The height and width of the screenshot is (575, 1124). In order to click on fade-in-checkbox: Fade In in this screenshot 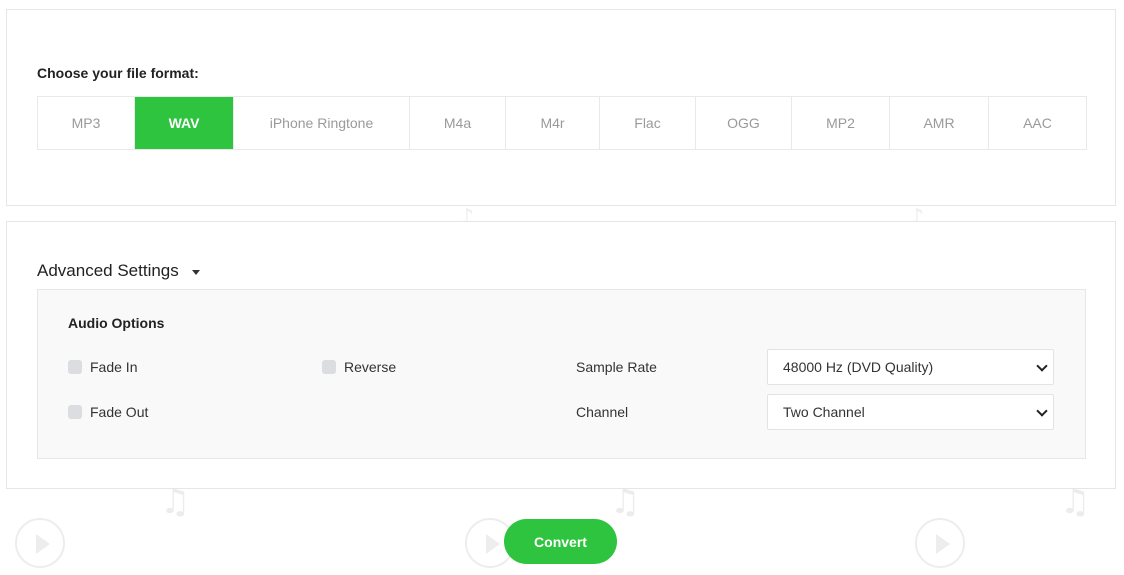, I will do `click(102, 367)`.